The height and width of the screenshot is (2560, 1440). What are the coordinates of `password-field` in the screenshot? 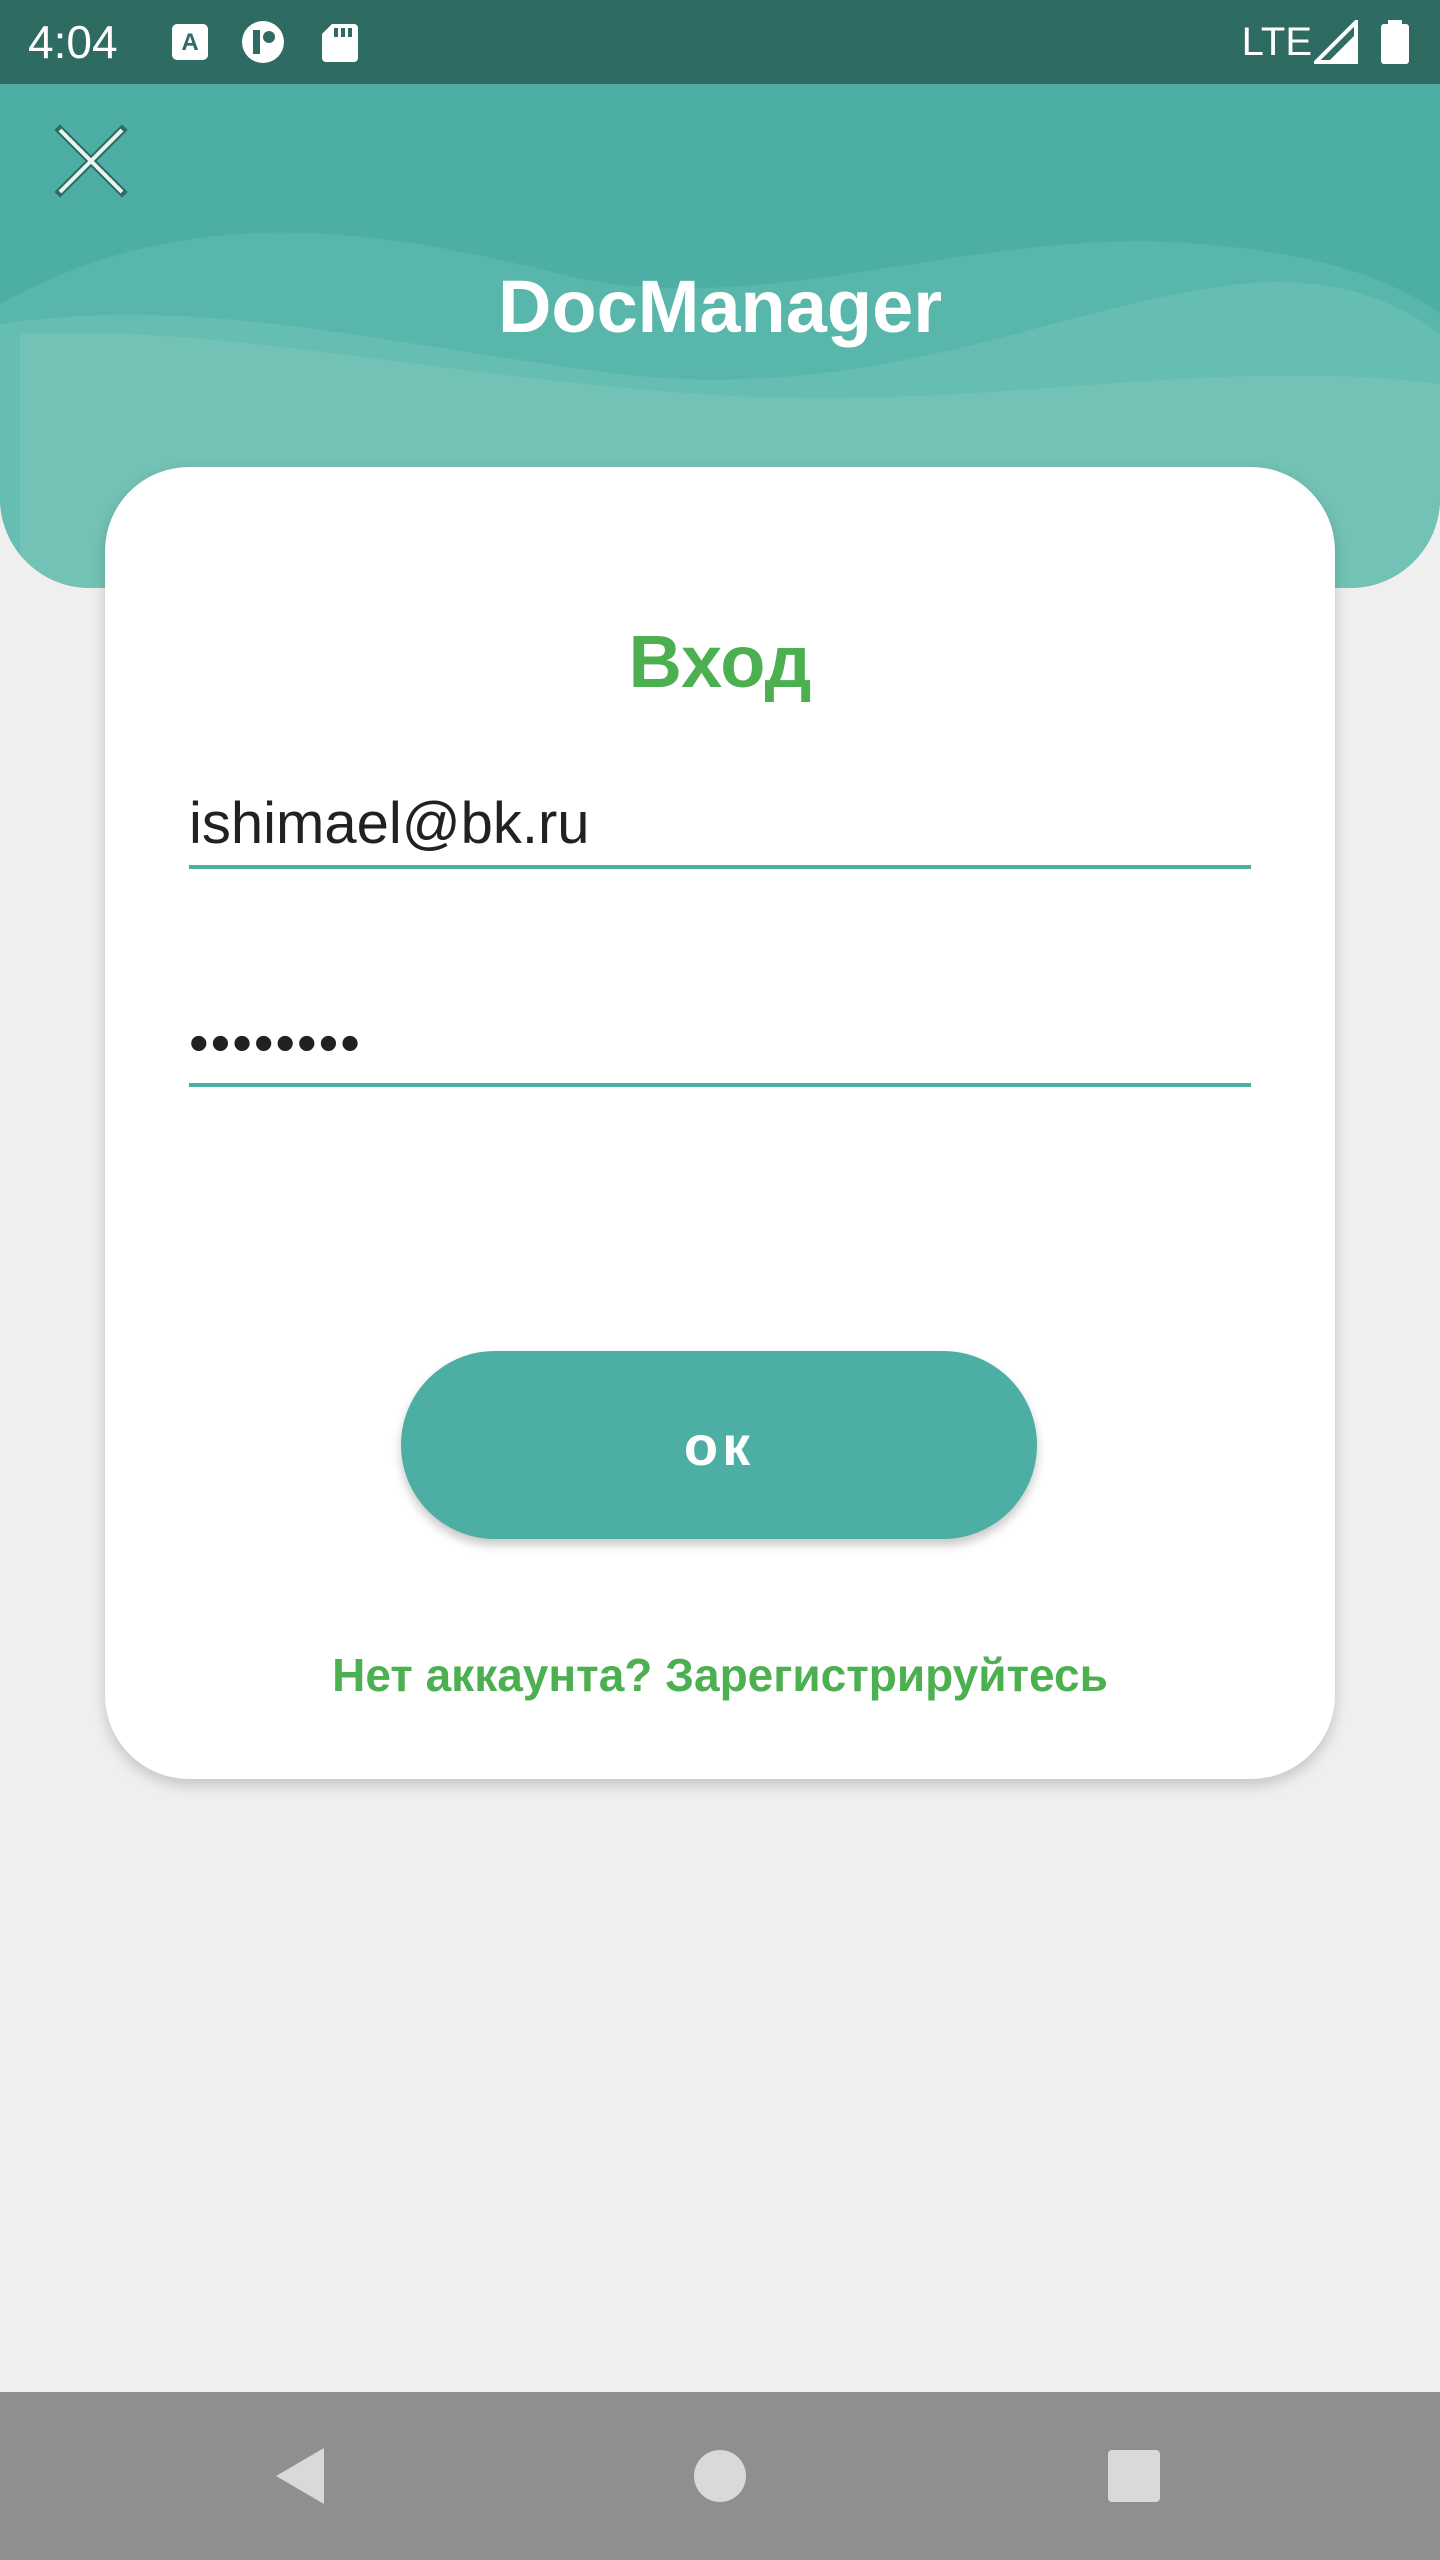 It's located at (720, 1040).